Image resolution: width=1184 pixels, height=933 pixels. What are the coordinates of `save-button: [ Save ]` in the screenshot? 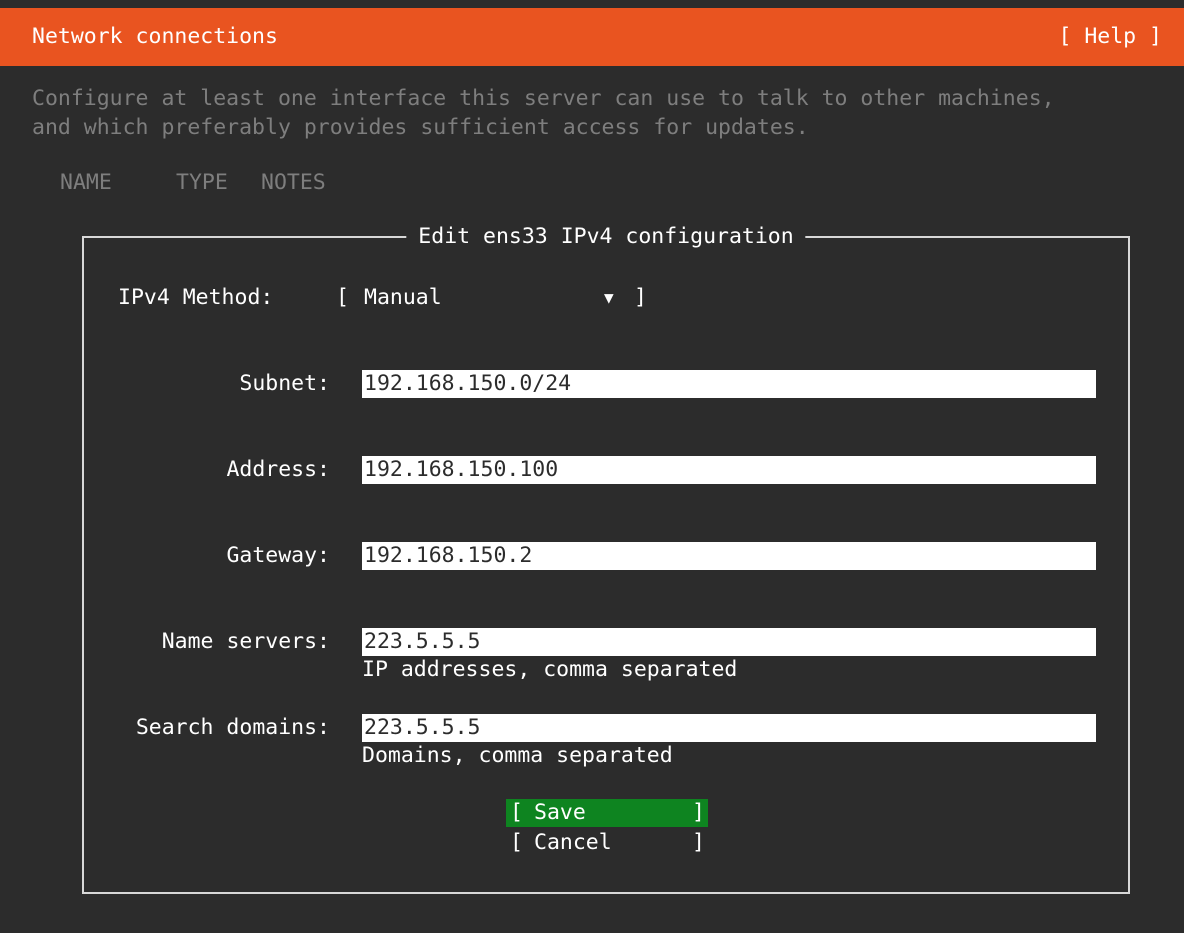 It's located at (607, 813).